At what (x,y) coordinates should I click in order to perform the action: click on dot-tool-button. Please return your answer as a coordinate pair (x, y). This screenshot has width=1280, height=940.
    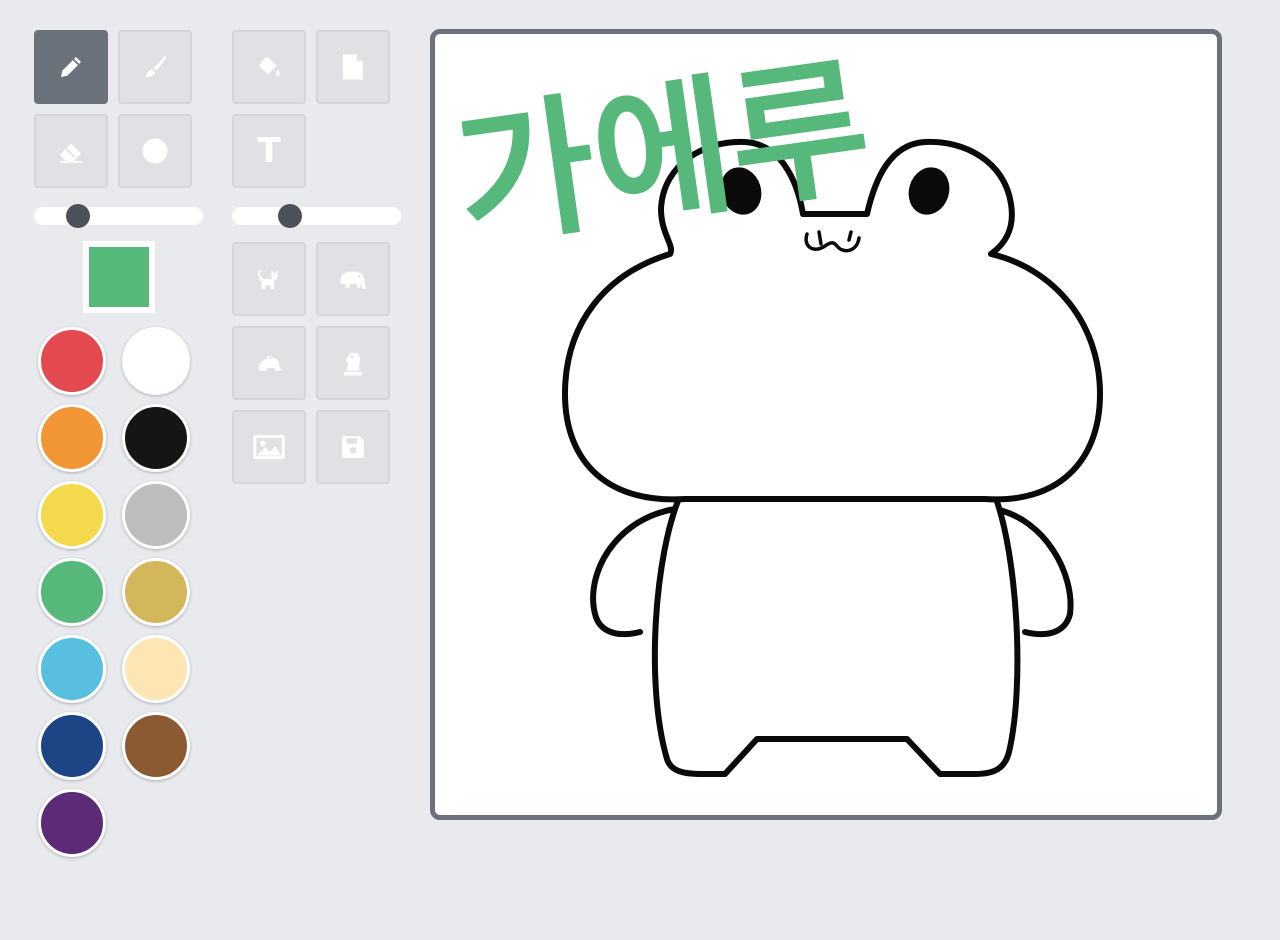
    Looking at the image, I should click on (155, 151).